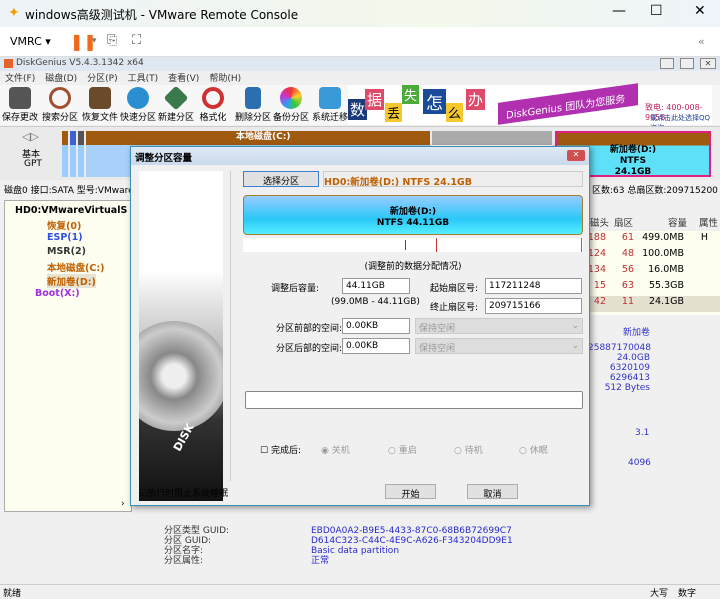  Describe the element at coordinates (329, 118) in the screenshot. I see `label: 系统迁移` at that location.